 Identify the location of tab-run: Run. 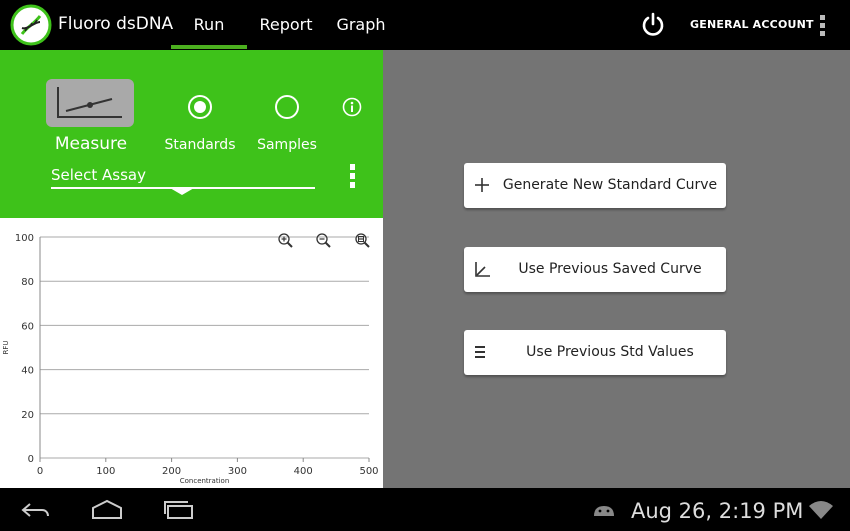
(209, 24).